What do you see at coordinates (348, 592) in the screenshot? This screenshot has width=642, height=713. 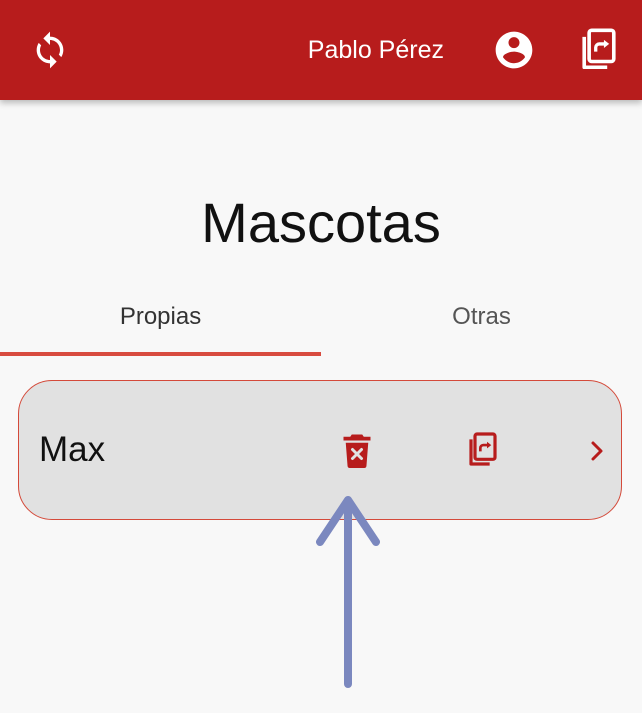 I see `annotation-arrow` at bounding box center [348, 592].